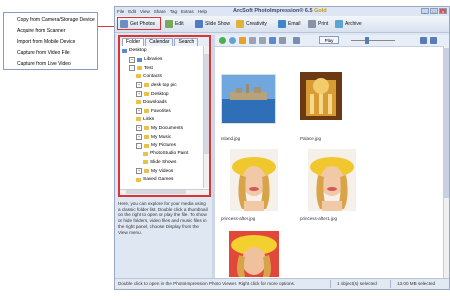 The width and height of the screenshot is (450, 300). Describe the element at coordinates (156, 85) in the screenshot. I see `tree-node: + desk top pic` at that location.